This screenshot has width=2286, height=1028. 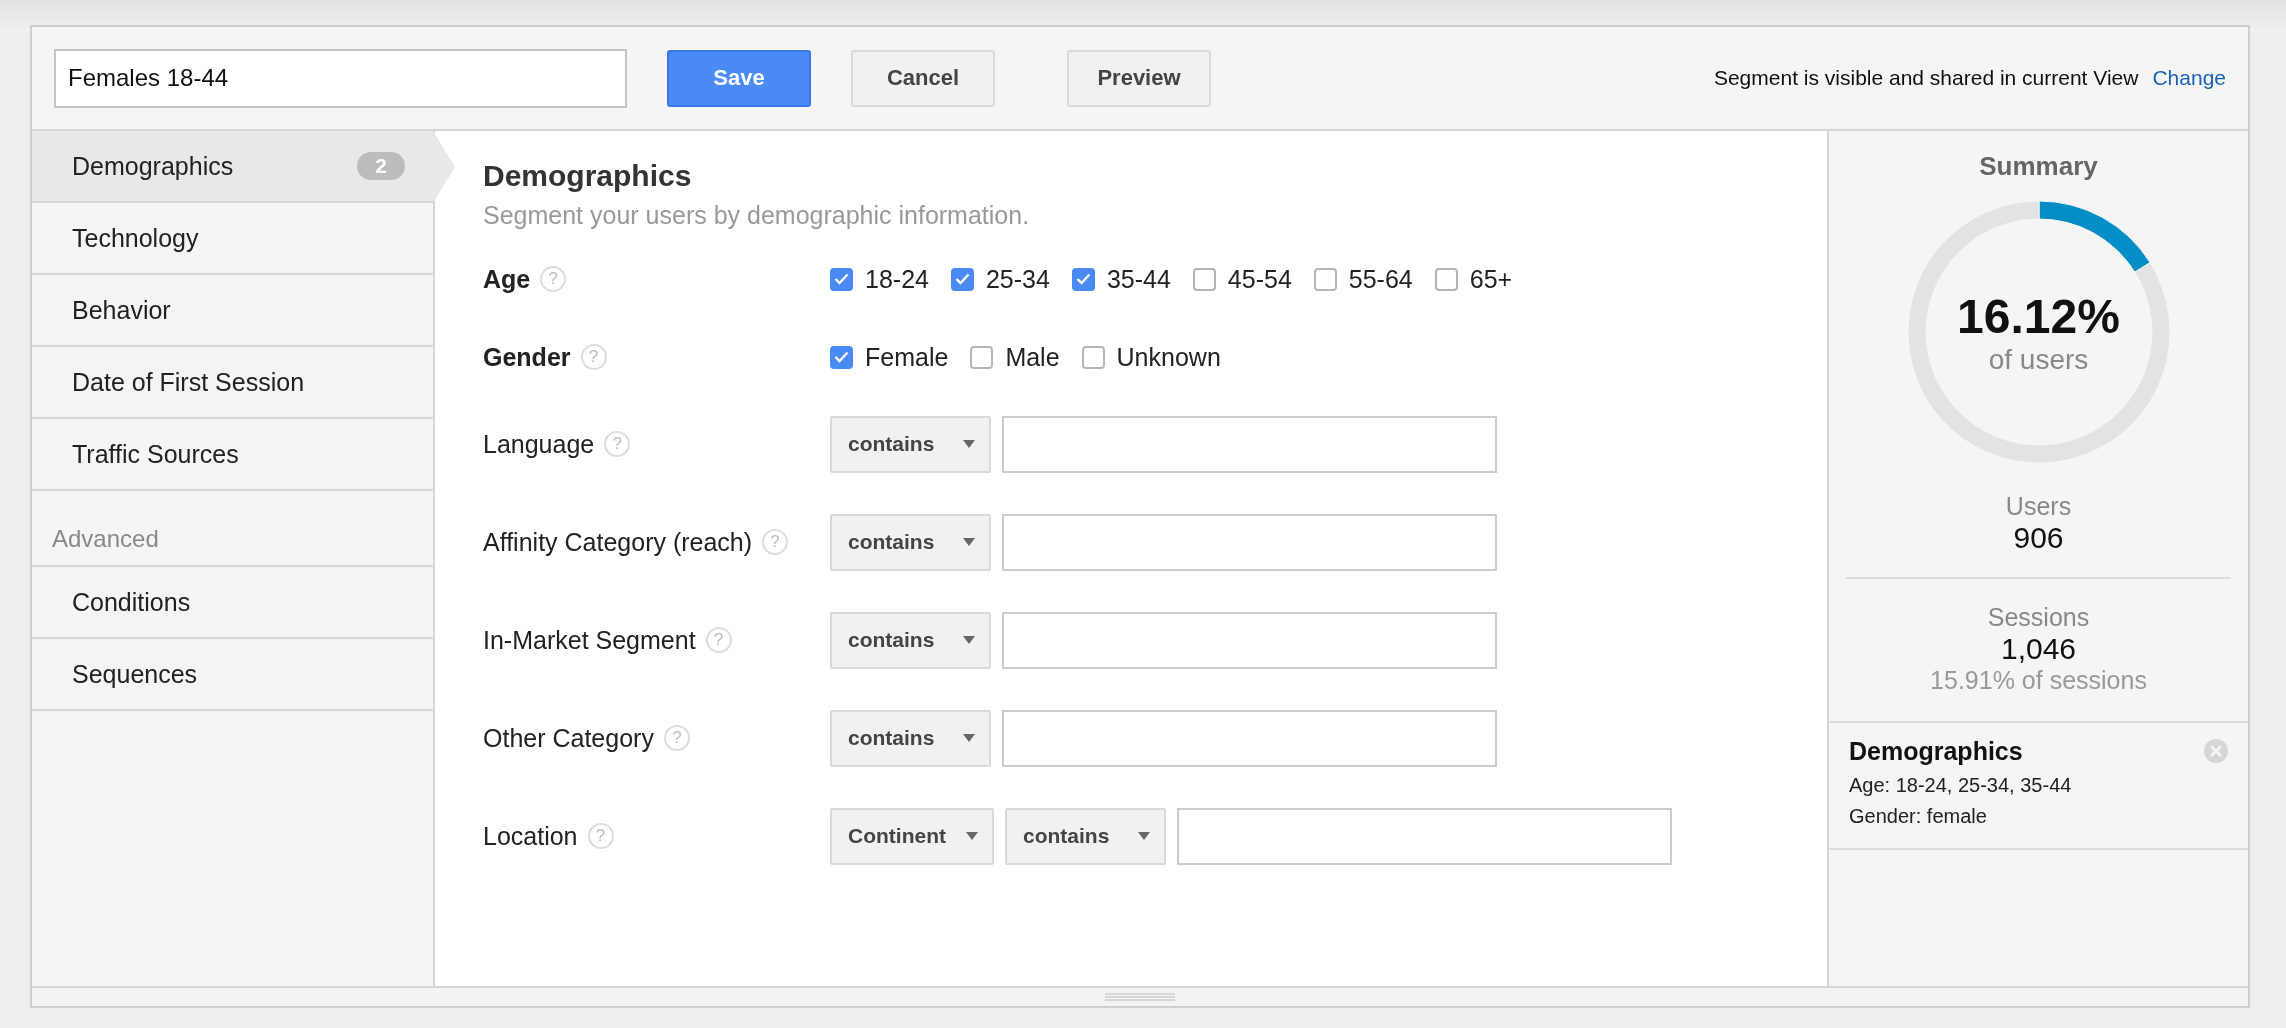 I want to click on segment-name-field: Females 18-44, so click(x=340, y=78).